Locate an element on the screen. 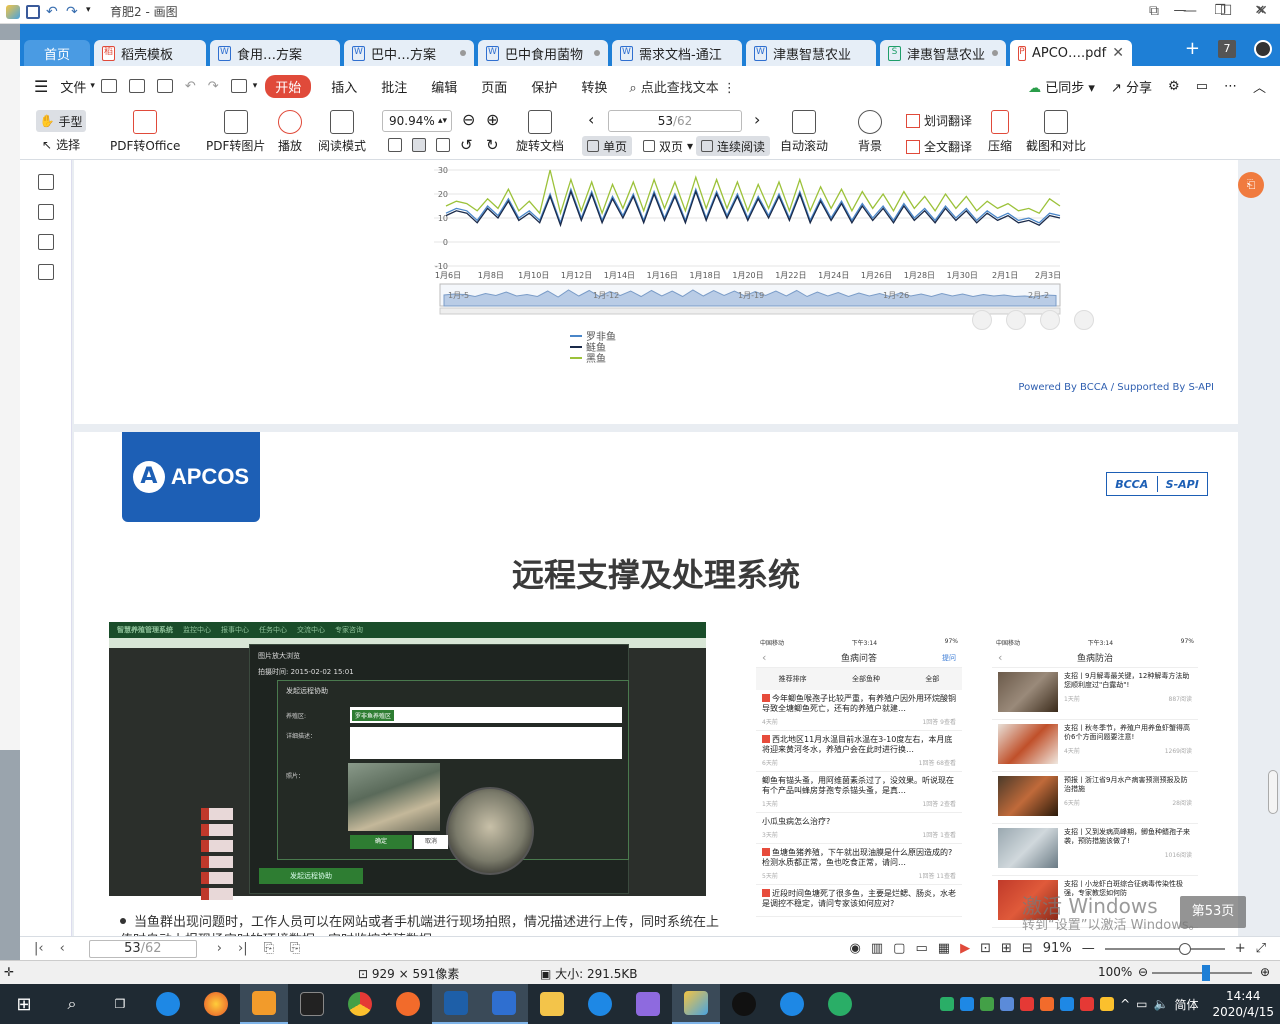 The width and height of the screenshot is (1280, 1024). taskbar-edge is located at coordinates (792, 1004).